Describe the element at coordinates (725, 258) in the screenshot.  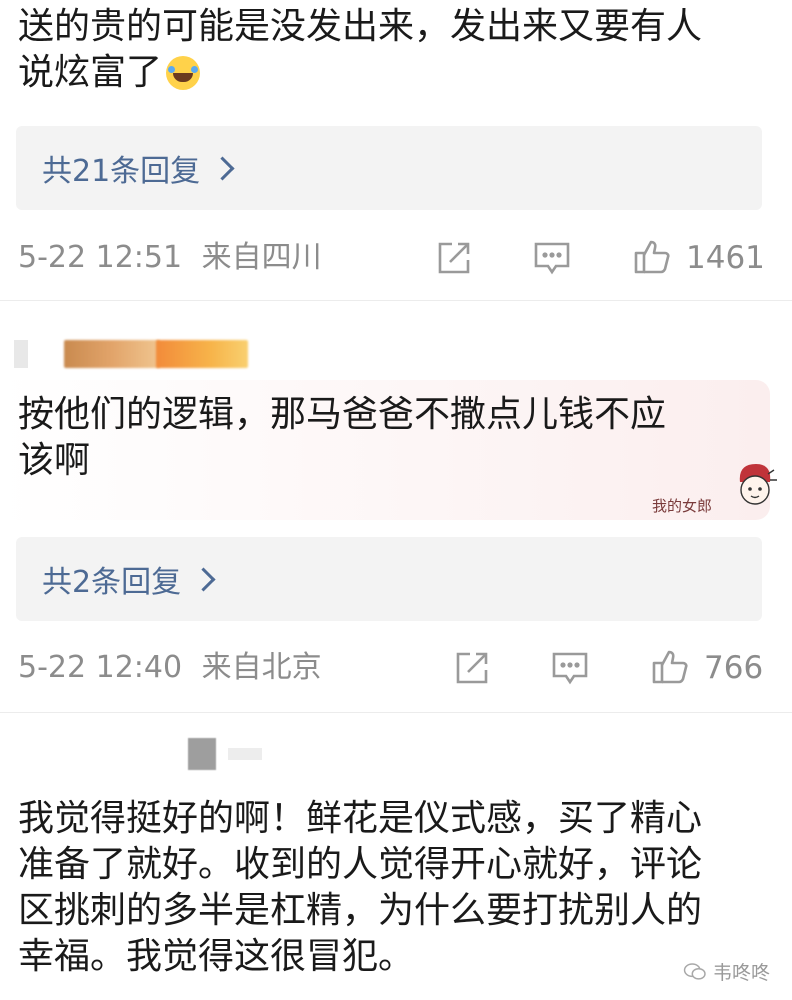
I see `comment-1-like-count: 1461` at that location.